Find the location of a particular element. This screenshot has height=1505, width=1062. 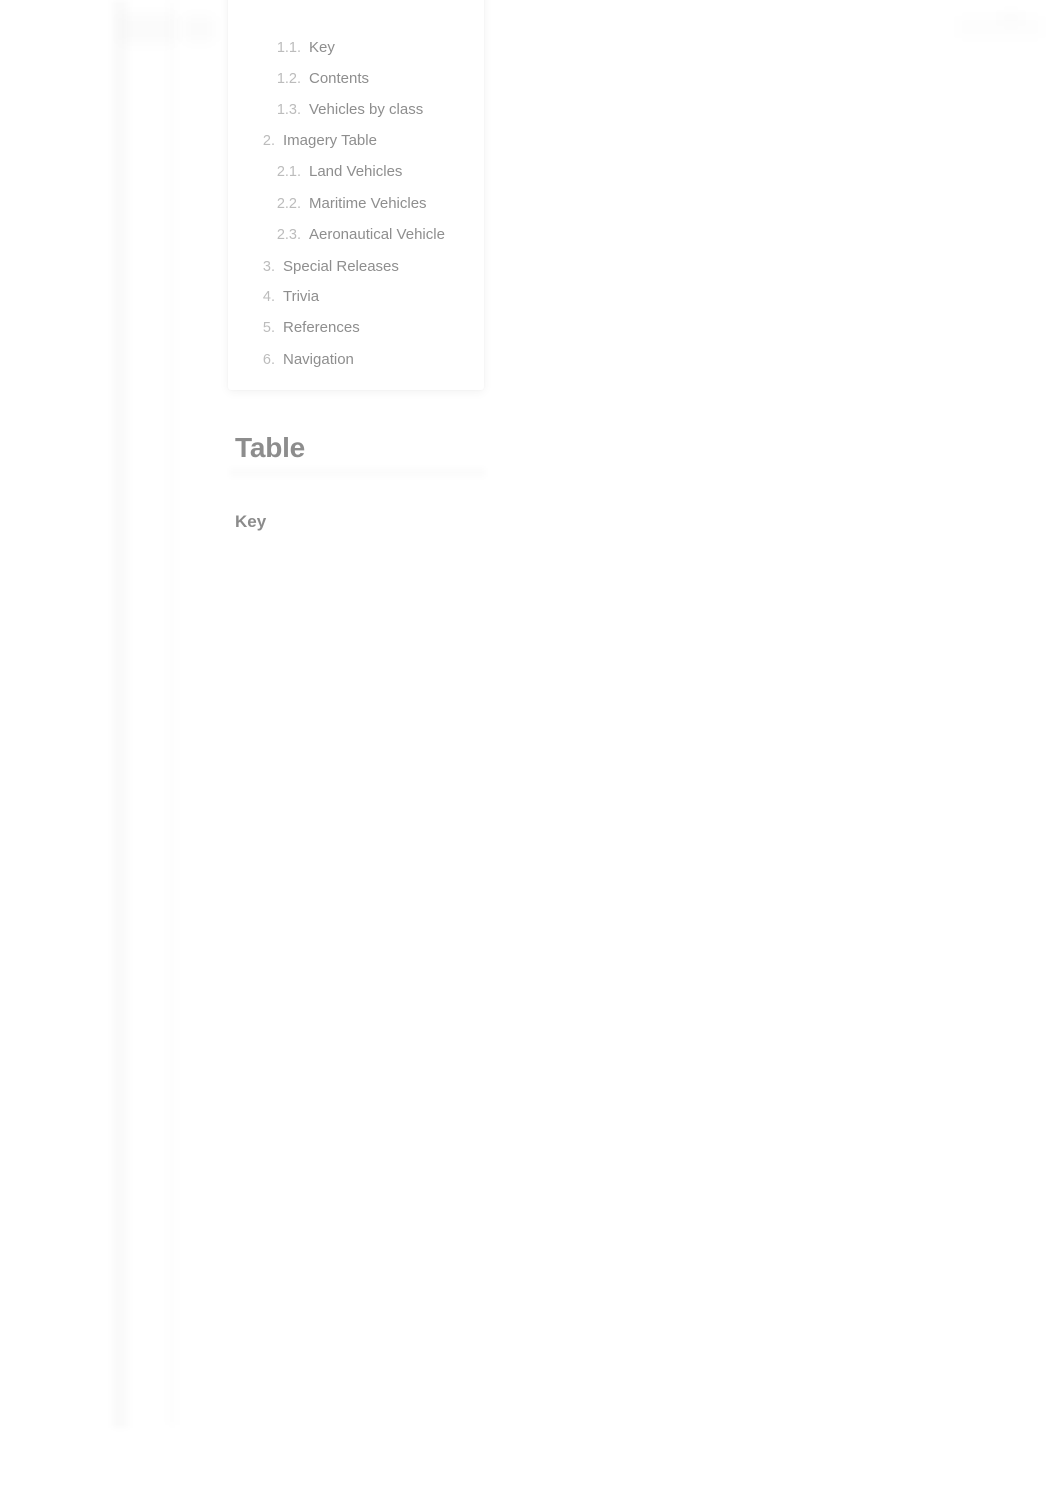

toc-item: 2.3. Aeronautical Vehicle is located at coordinates (359, 235).